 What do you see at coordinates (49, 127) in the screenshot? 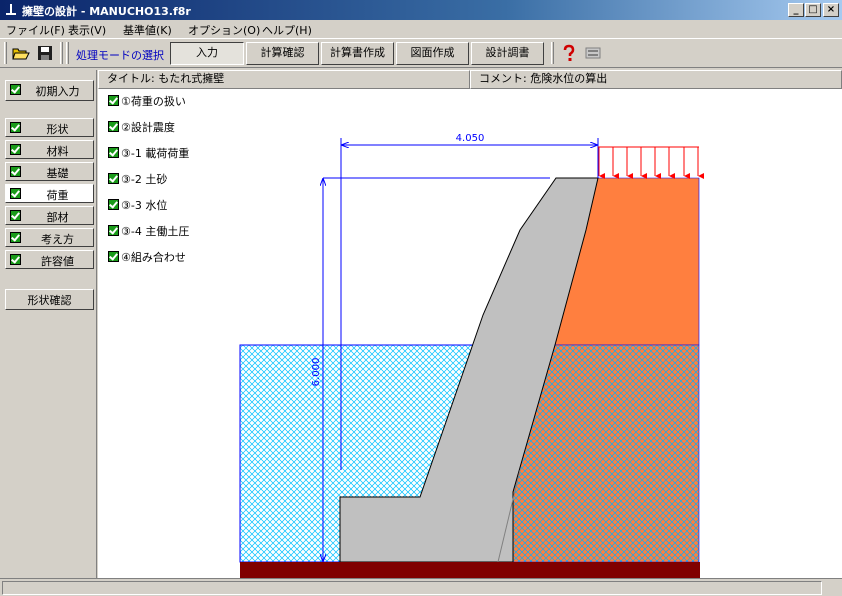
I see `sidebar-item-shape: 形状` at bounding box center [49, 127].